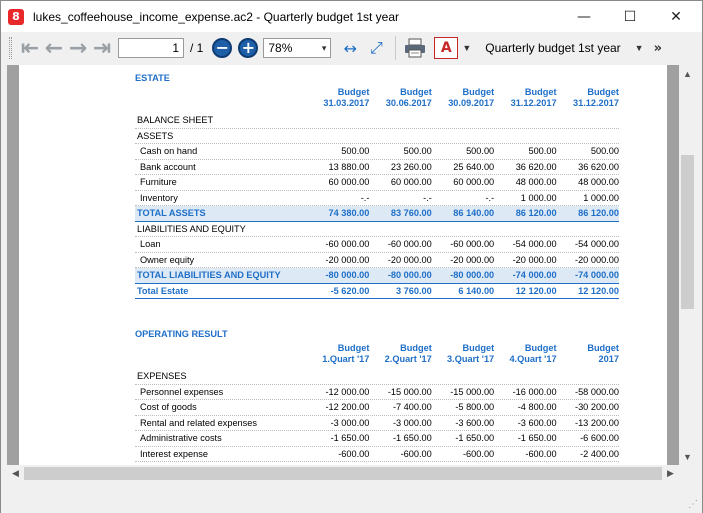  Describe the element at coordinates (471, 97) in the screenshot. I see `column-header: Budget 30.09.2017` at that location.